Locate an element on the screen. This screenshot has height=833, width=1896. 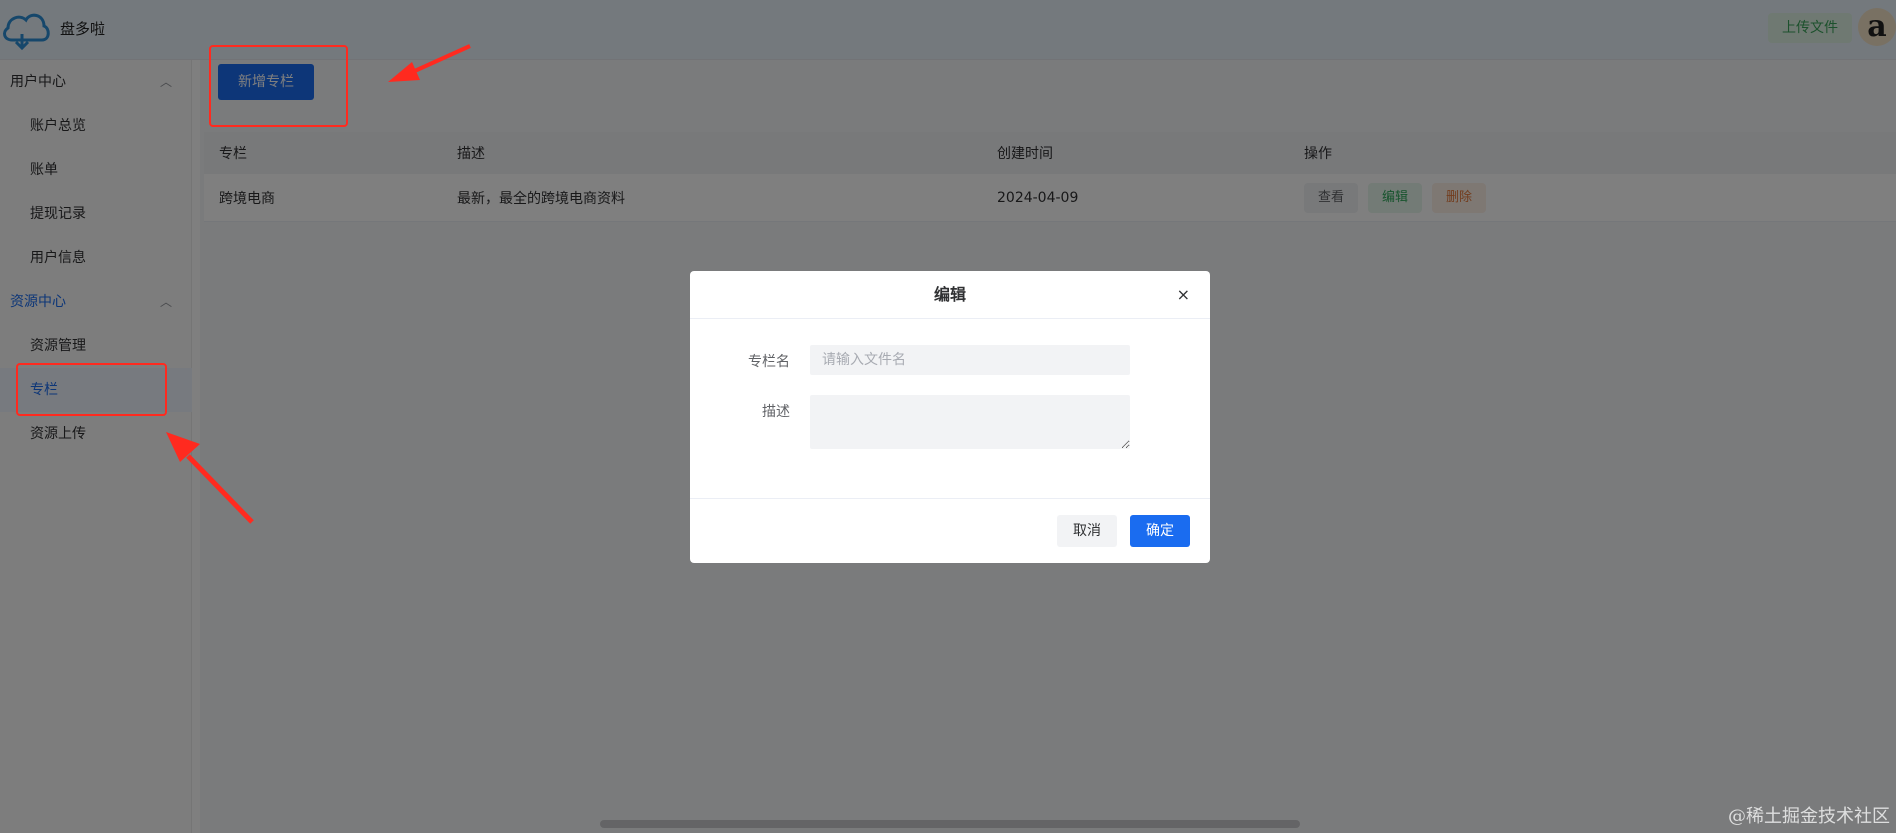
dialog-title: 编辑 is located at coordinates (949, 294).